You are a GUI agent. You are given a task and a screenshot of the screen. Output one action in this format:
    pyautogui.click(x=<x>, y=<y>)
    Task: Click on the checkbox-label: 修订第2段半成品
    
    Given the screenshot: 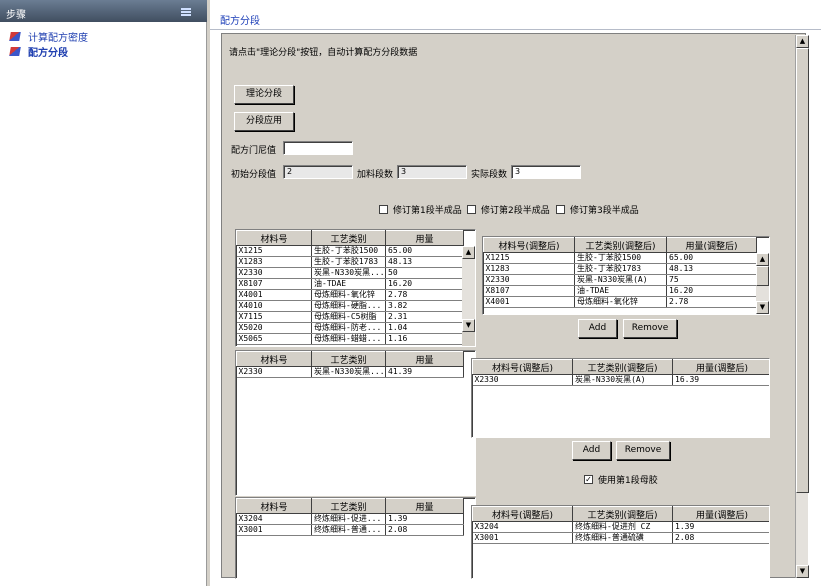 What is the action you would take?
    pyautogui.click(x=515, y=211)
    